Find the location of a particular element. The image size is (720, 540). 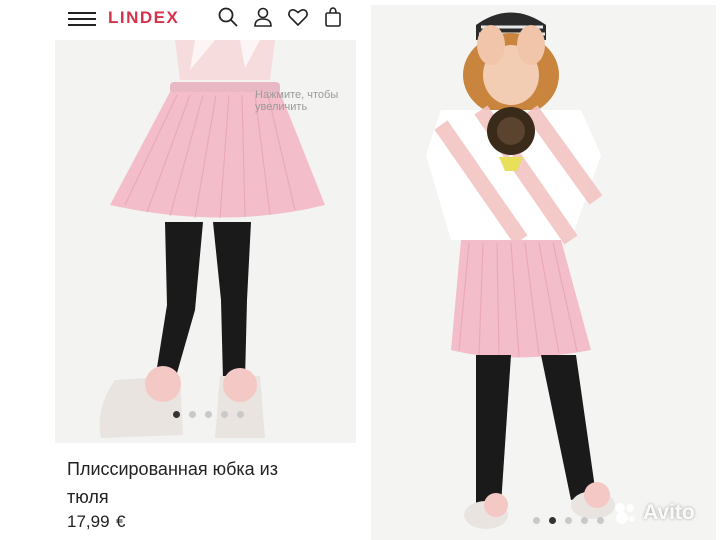

avito-watermark: Avito is located at coordinates (653, 513).